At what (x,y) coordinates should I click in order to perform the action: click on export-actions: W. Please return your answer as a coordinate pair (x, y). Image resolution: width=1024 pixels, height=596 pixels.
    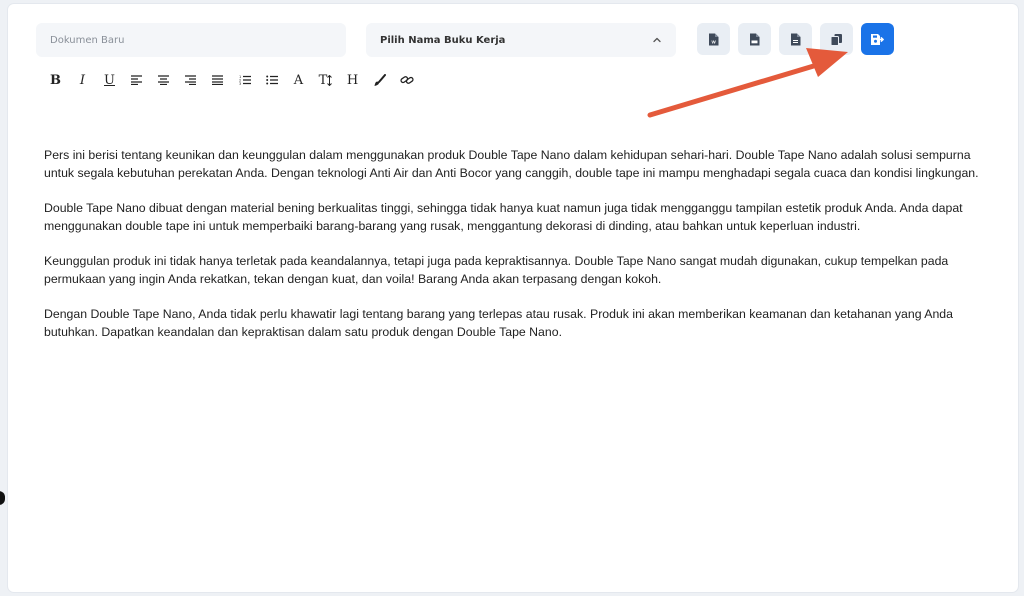
    Looking at the image, I should click on (795, 39).